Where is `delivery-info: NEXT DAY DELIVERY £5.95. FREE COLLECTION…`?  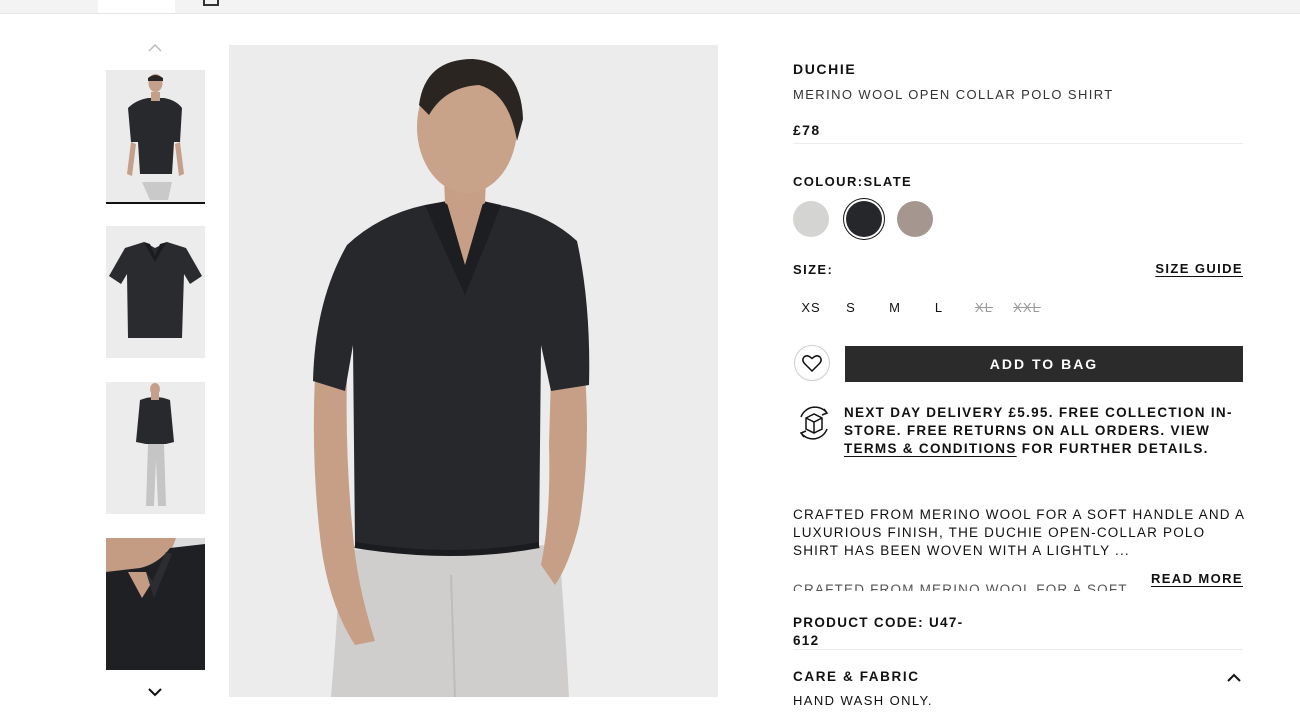 delivery-info: NEXT DAY DELIVERY £5.95. FREE COLLECTION… is located at coordinates (1046, 431).